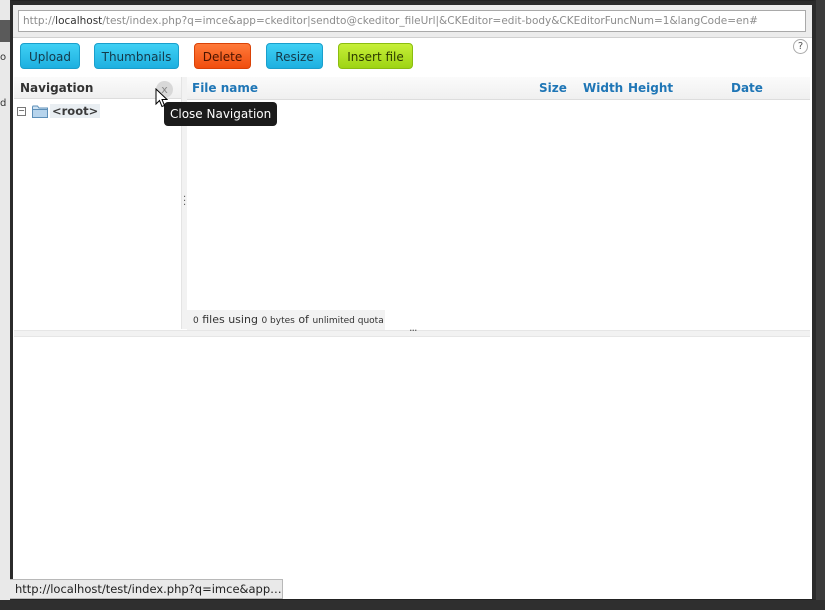 This screenshot has height=610, width=825. What do you see at coordinates (747, 88) in the screenshot?
I see `column-header-date: Date` at bounding box center [747, 88].